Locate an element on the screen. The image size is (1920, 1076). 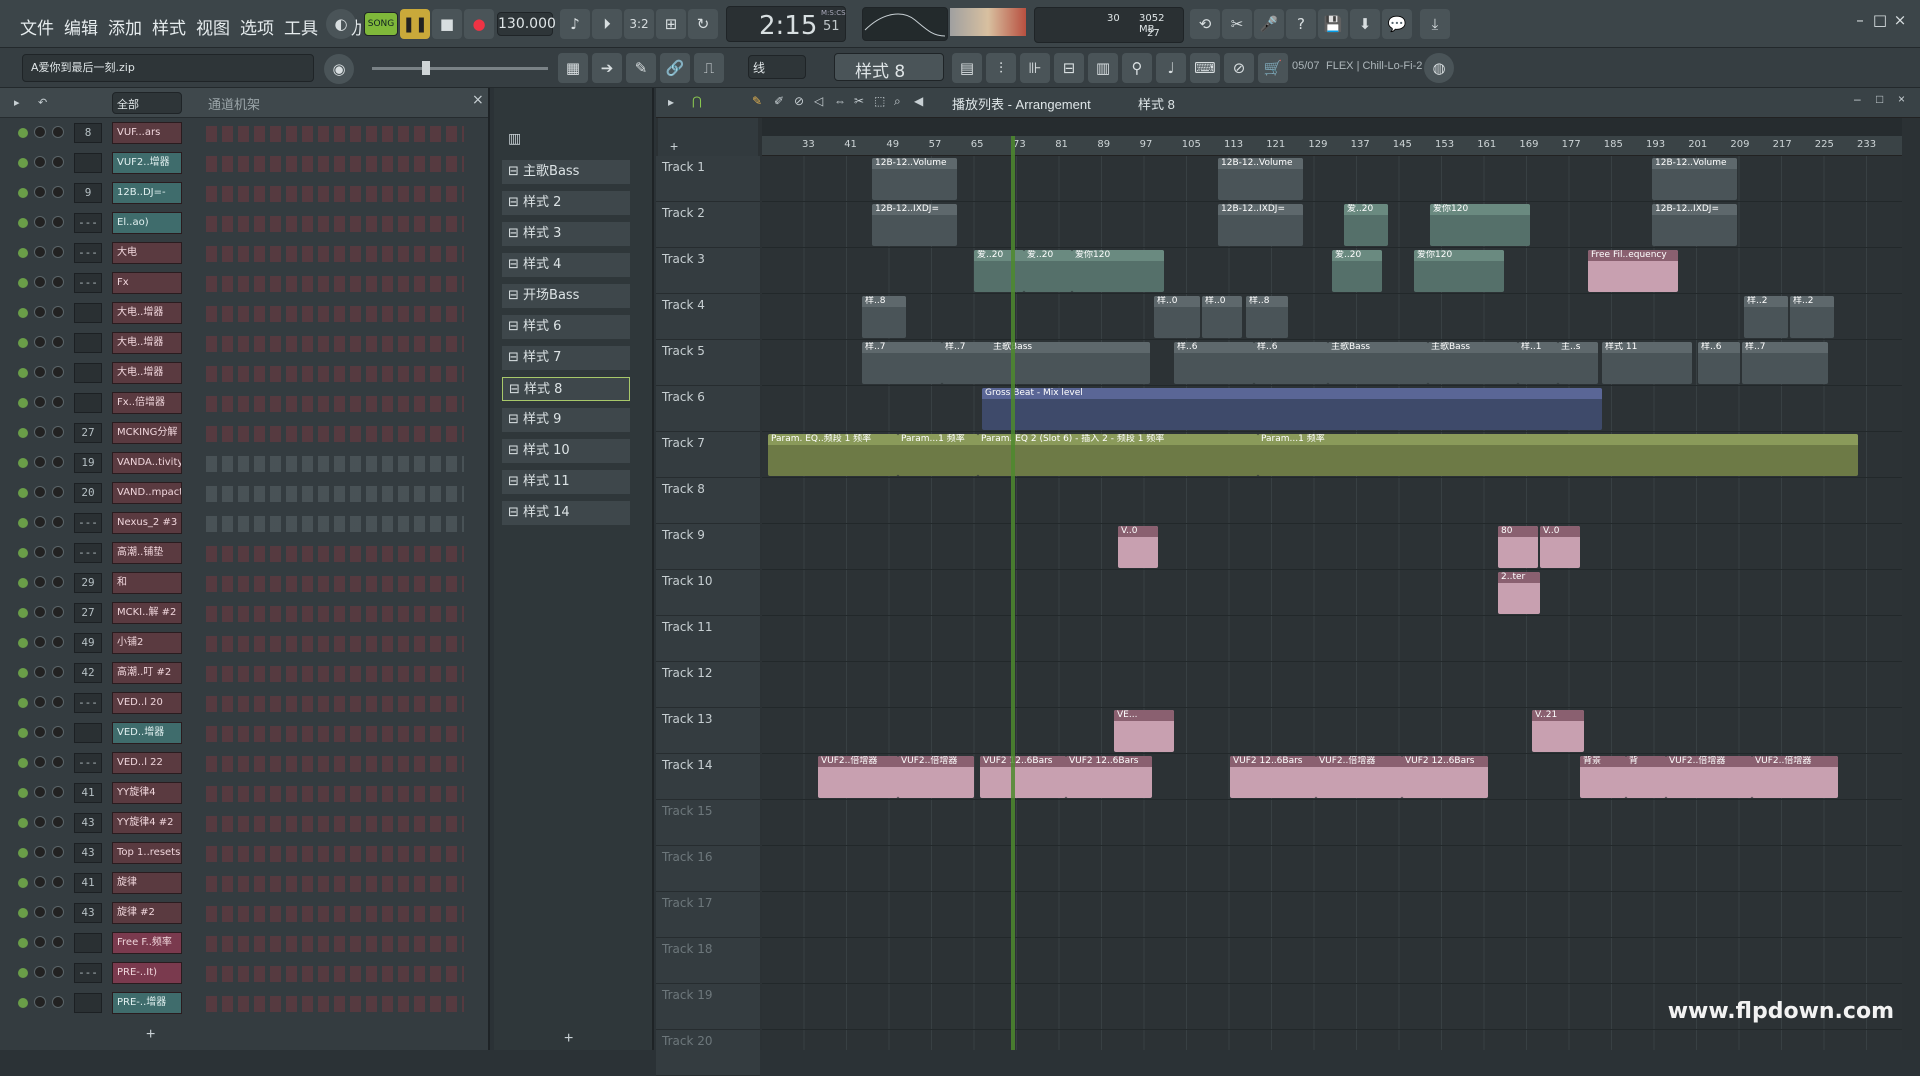
channel-row: PRE-..增器 is located at coordinates (245, 1003).